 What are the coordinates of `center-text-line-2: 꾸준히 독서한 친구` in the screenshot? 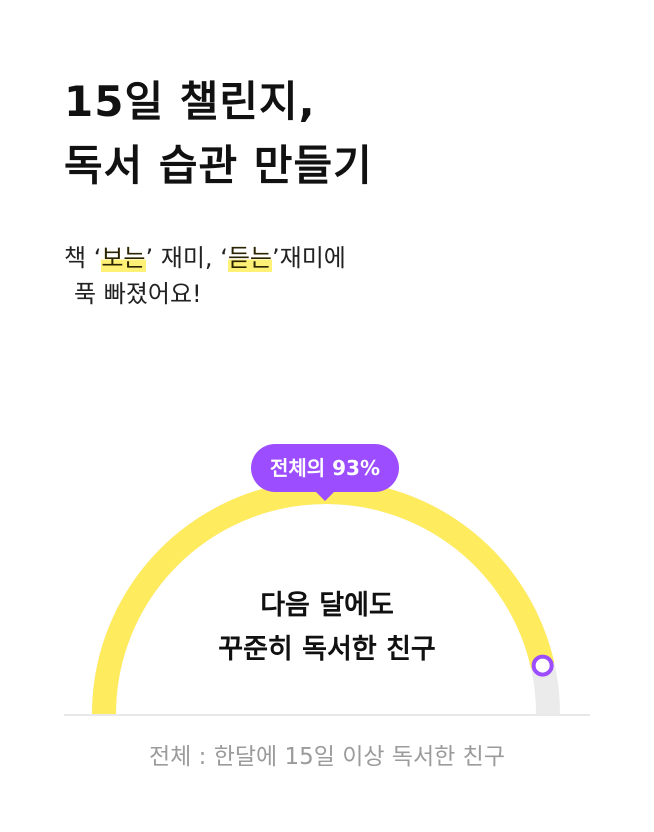 It's located at (327, 649).